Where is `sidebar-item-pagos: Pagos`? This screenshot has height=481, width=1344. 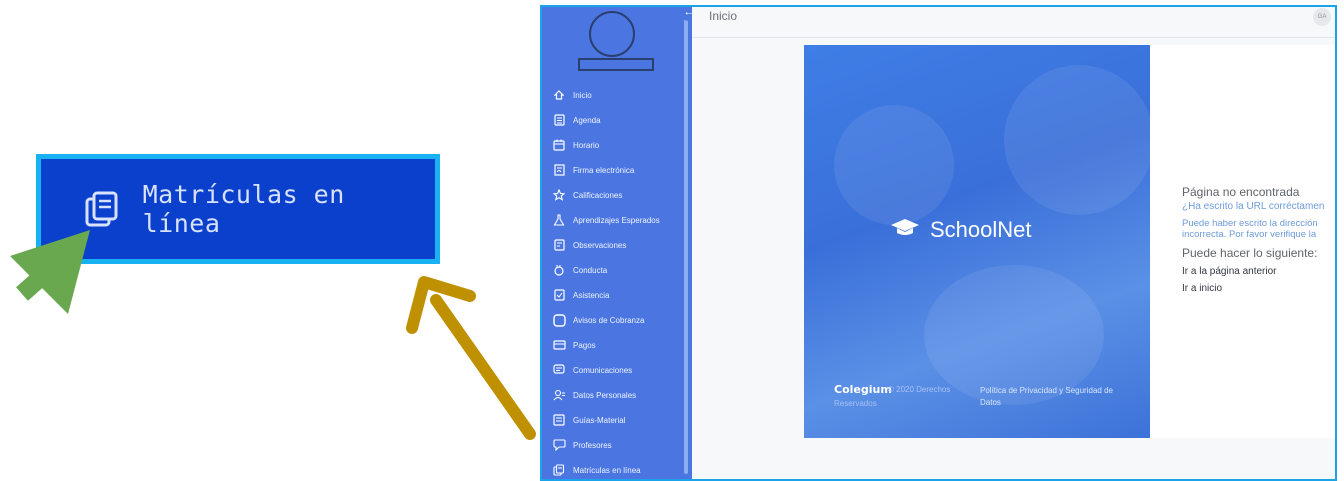 sidebar-item-pagos: Pagos is located at coordinates (574, 345).